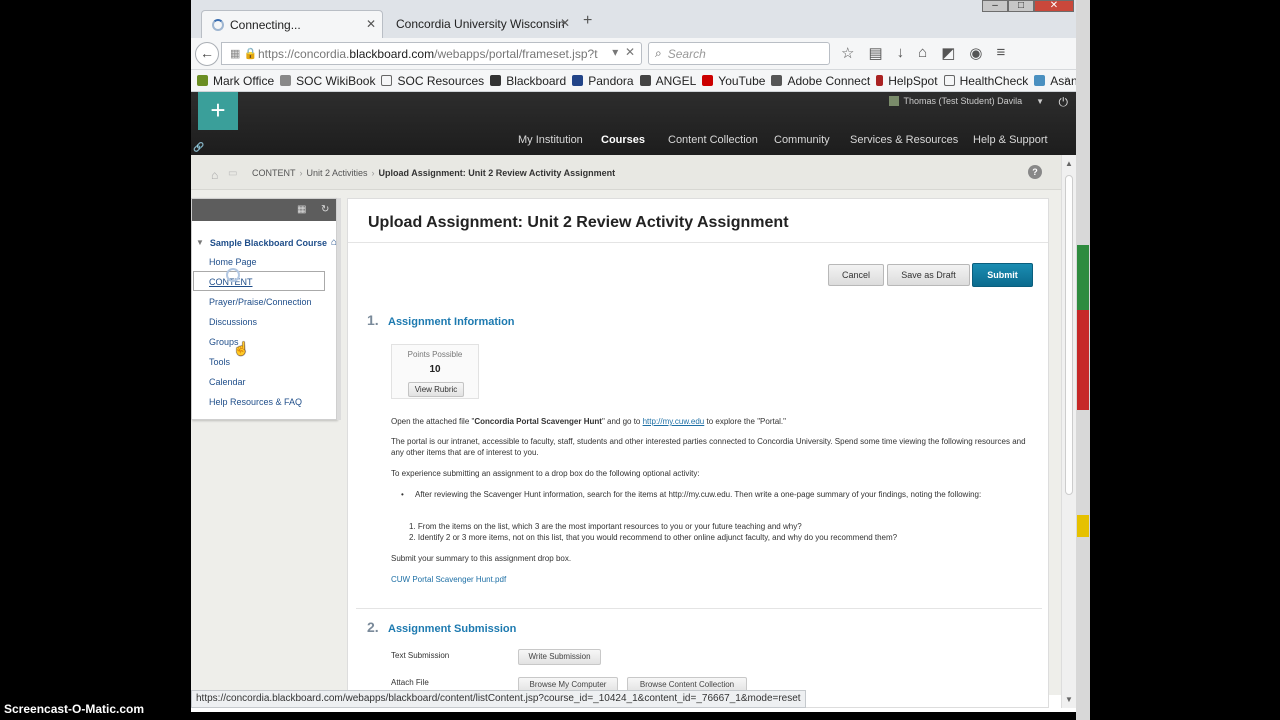 Image resolution: width=1280 pixels, height=720 pixels. What do you see at coordinates (1021, 6) in the screenshot?
I see `maximize-button: □` at bounding box center [1021, 6].